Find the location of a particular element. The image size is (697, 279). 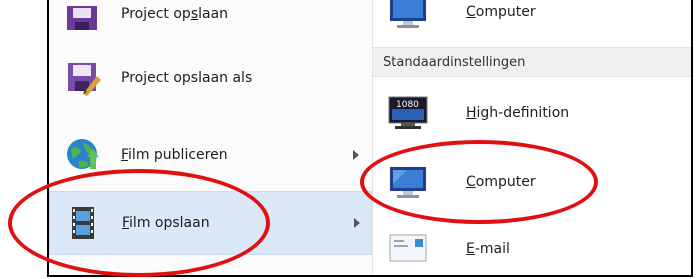

svg-text: 1080 is located at coordinates (407, 105).